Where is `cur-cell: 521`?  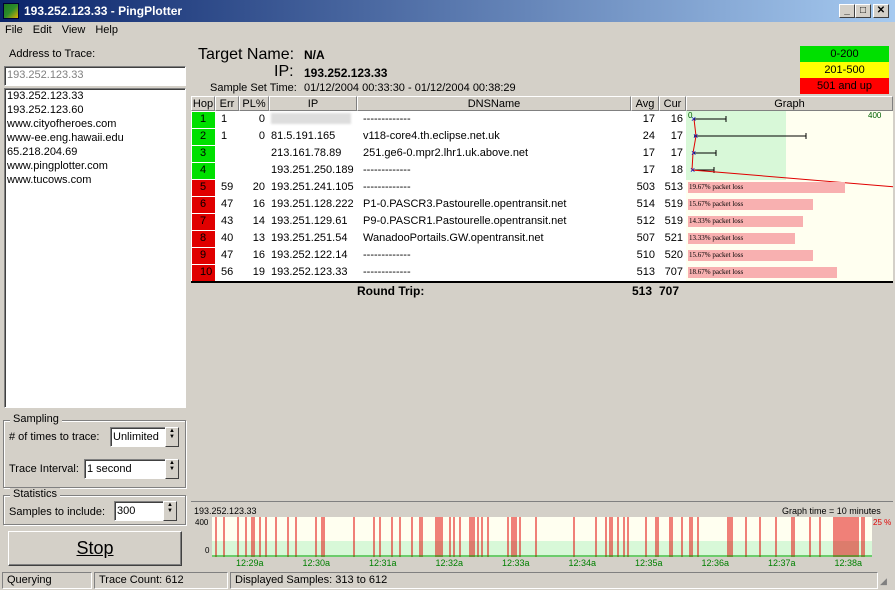 cur-cell: 521 is located at coordinates (673, 238).